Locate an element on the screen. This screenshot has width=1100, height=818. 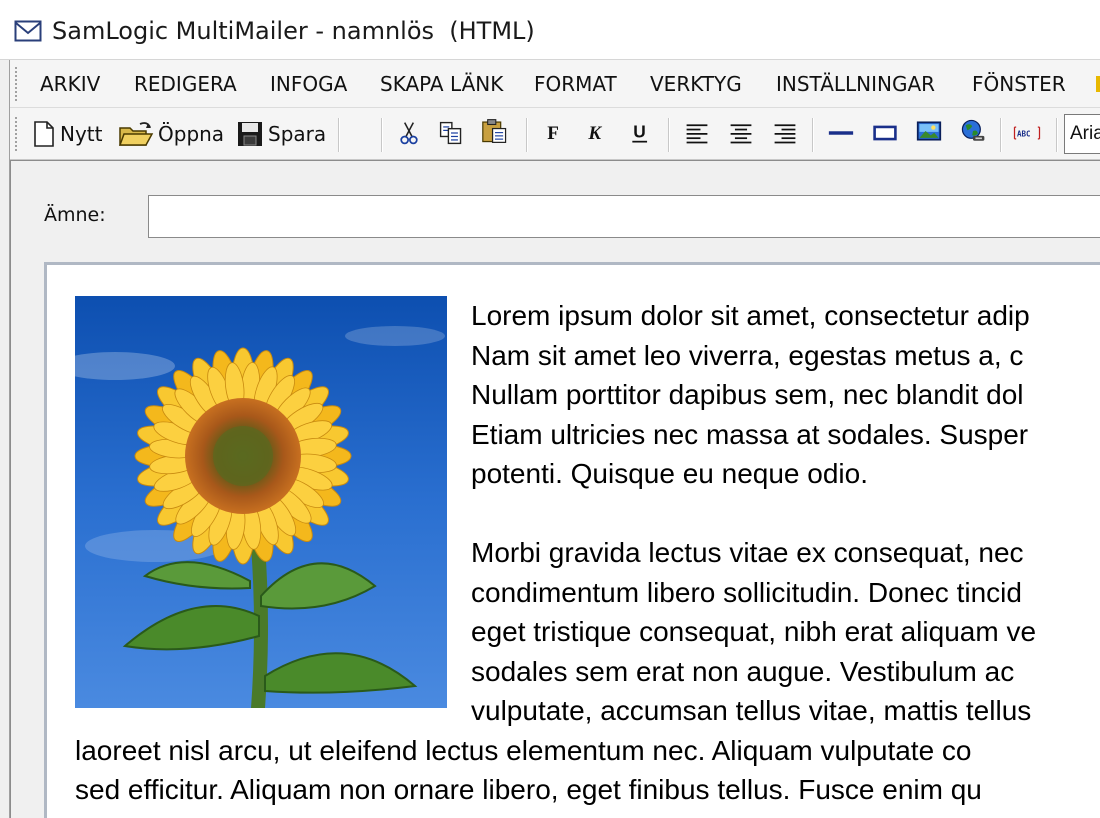
subject-label: Ämne: is located at coordinates (75, 215).